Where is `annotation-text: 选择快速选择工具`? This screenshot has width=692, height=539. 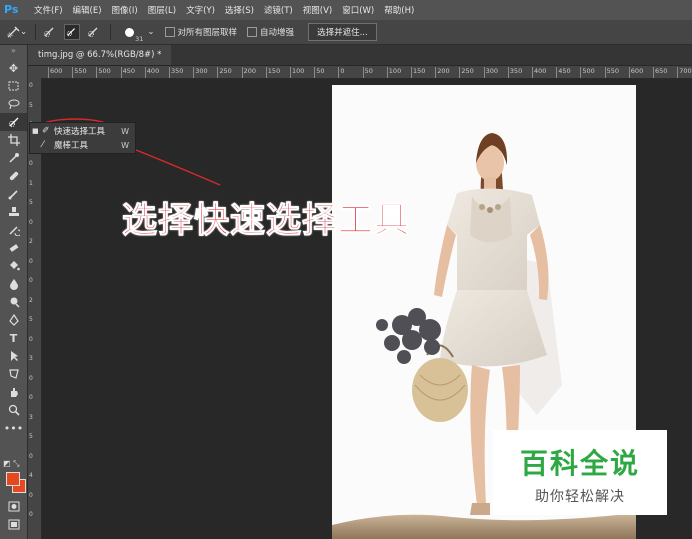 annotation-text: 选择快速选择工具 is located at coordinates (266, 221).